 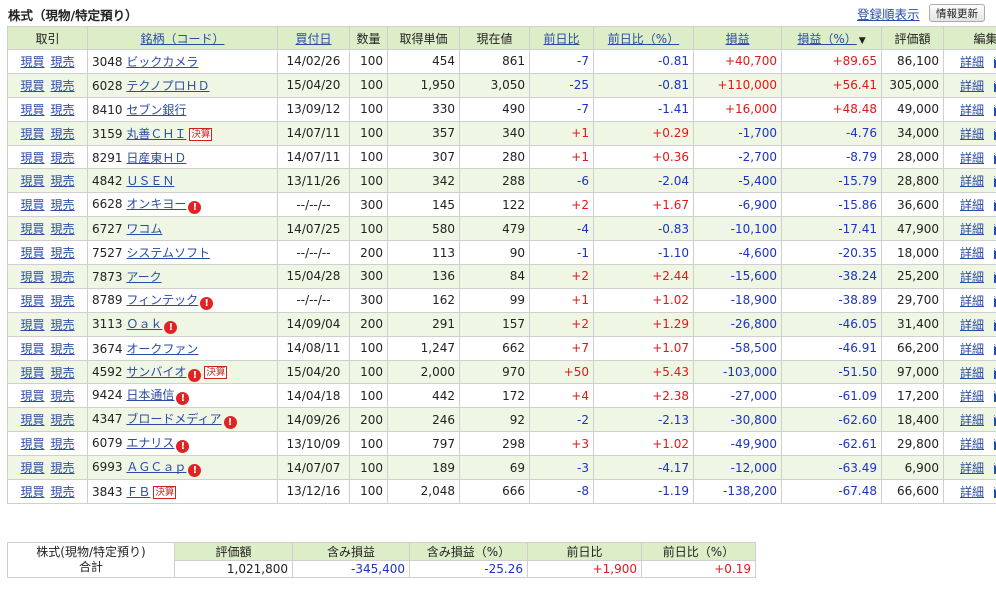 What do you see at coordinates (156, 158) in the screenshot?
I see `stock-name-link: 日産東ＨＤ` at bounding box center [156, 158].